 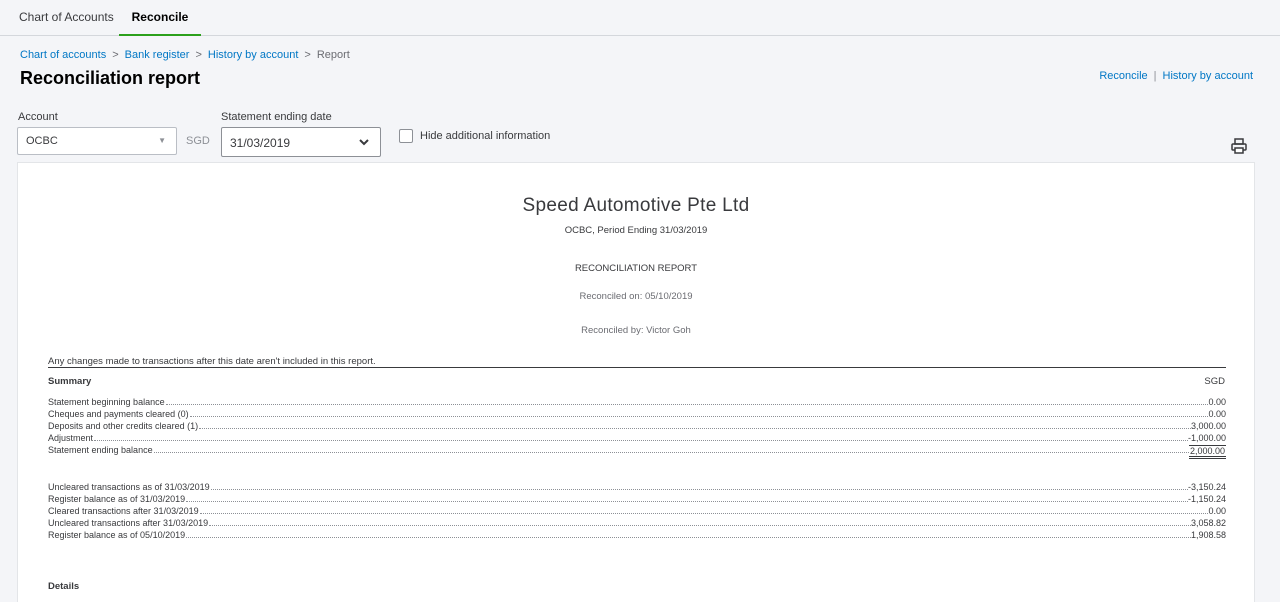 I want to click on history-by-account-link: History by account, so click(x=1208, y=76).